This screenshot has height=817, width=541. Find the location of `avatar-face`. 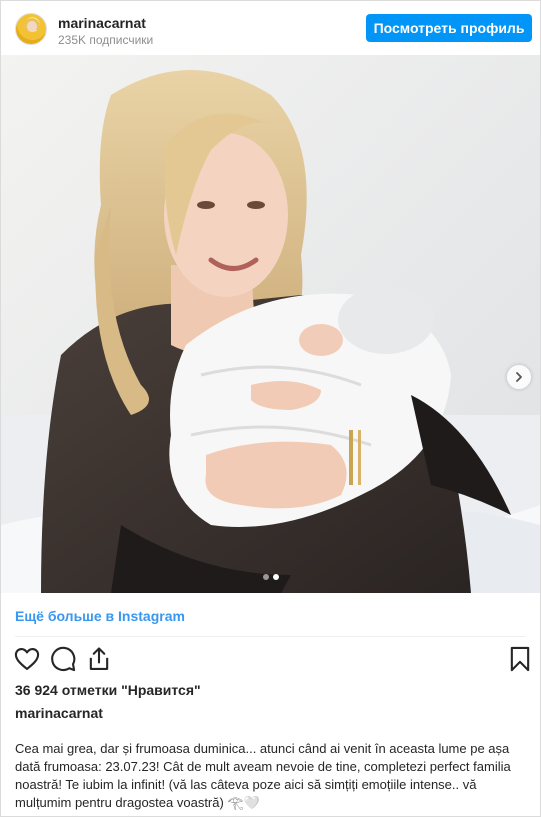

avatar-face is located at coordinates (32, 26).